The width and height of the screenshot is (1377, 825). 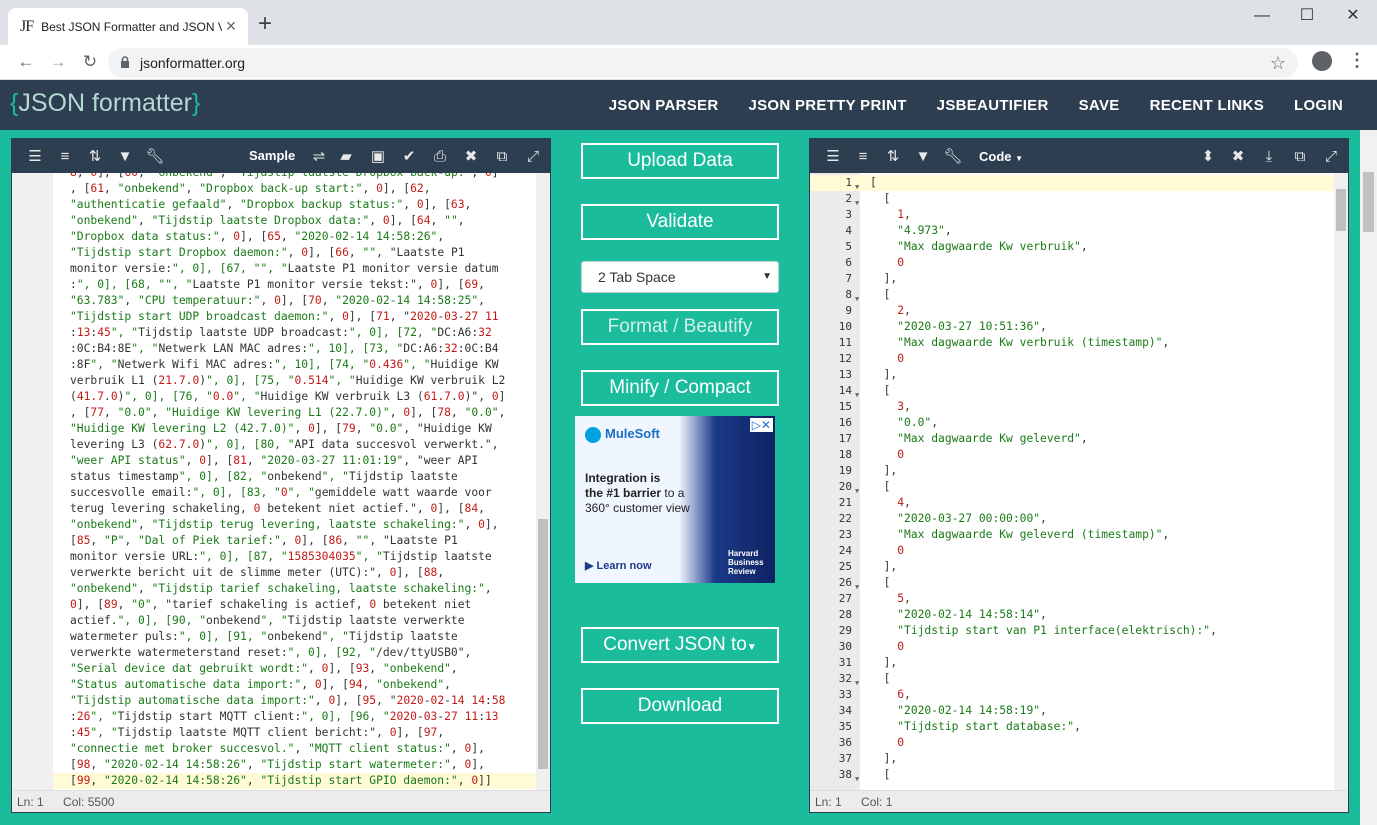 What do you see at coordinates (904, 214) in the screenshot?
I see `code-line: 1,` at bounding box center [904, 214].